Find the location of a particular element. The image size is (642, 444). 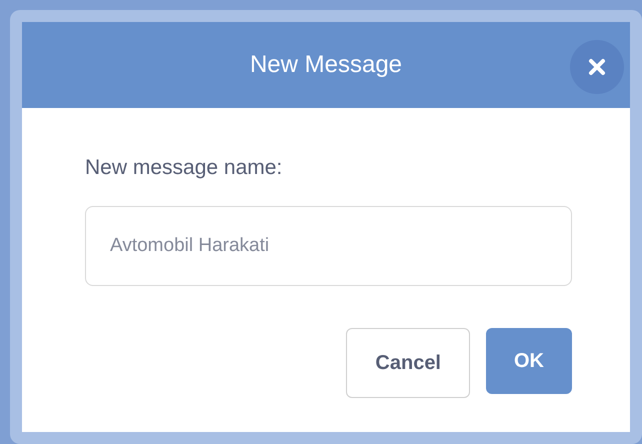

ok-button: OK is located at coordinates (529, 361).